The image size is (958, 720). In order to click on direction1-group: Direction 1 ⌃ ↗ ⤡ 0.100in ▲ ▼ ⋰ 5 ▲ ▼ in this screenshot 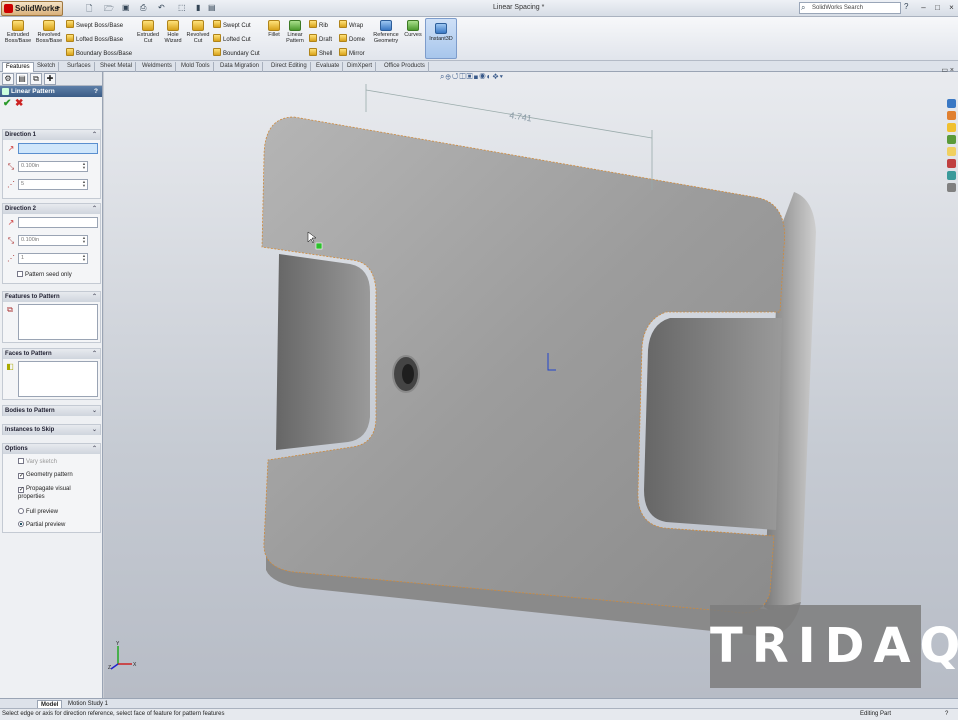, I will do `click(51, 164)`.